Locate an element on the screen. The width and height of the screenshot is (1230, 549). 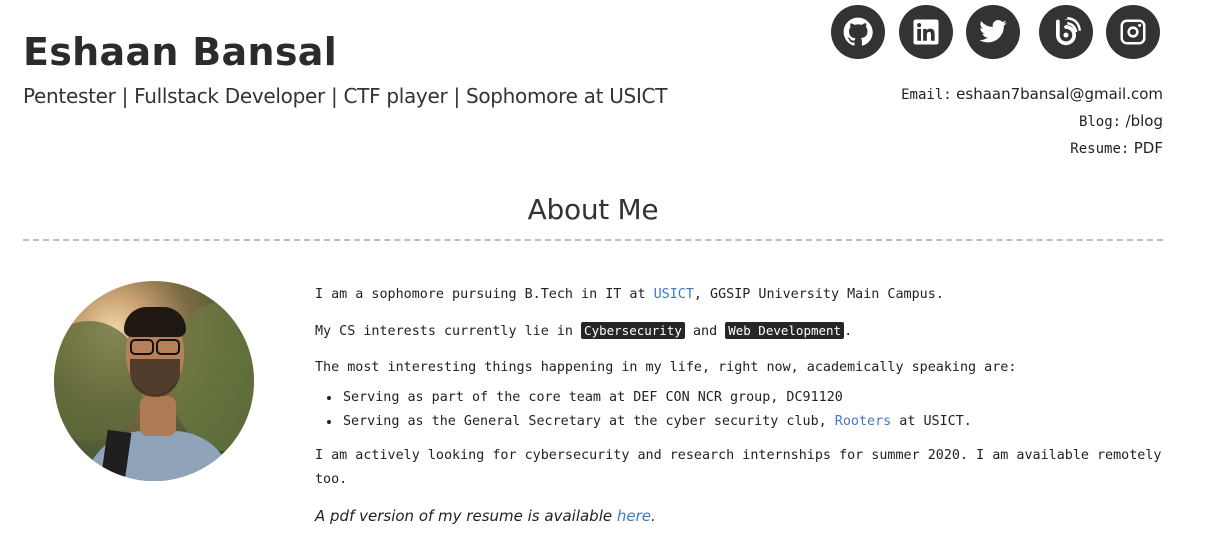
about-me-heading: About Me is located at coordinates (593, 209).